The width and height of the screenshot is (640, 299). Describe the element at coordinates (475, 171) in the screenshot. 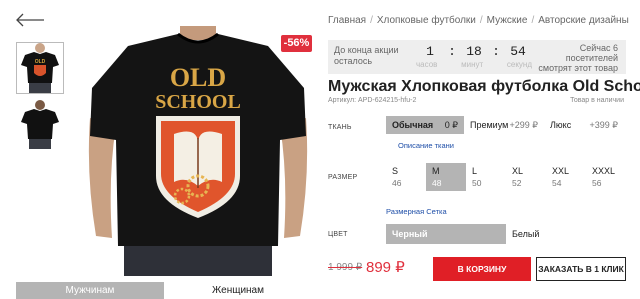

I see `size-letter: L` at that location.